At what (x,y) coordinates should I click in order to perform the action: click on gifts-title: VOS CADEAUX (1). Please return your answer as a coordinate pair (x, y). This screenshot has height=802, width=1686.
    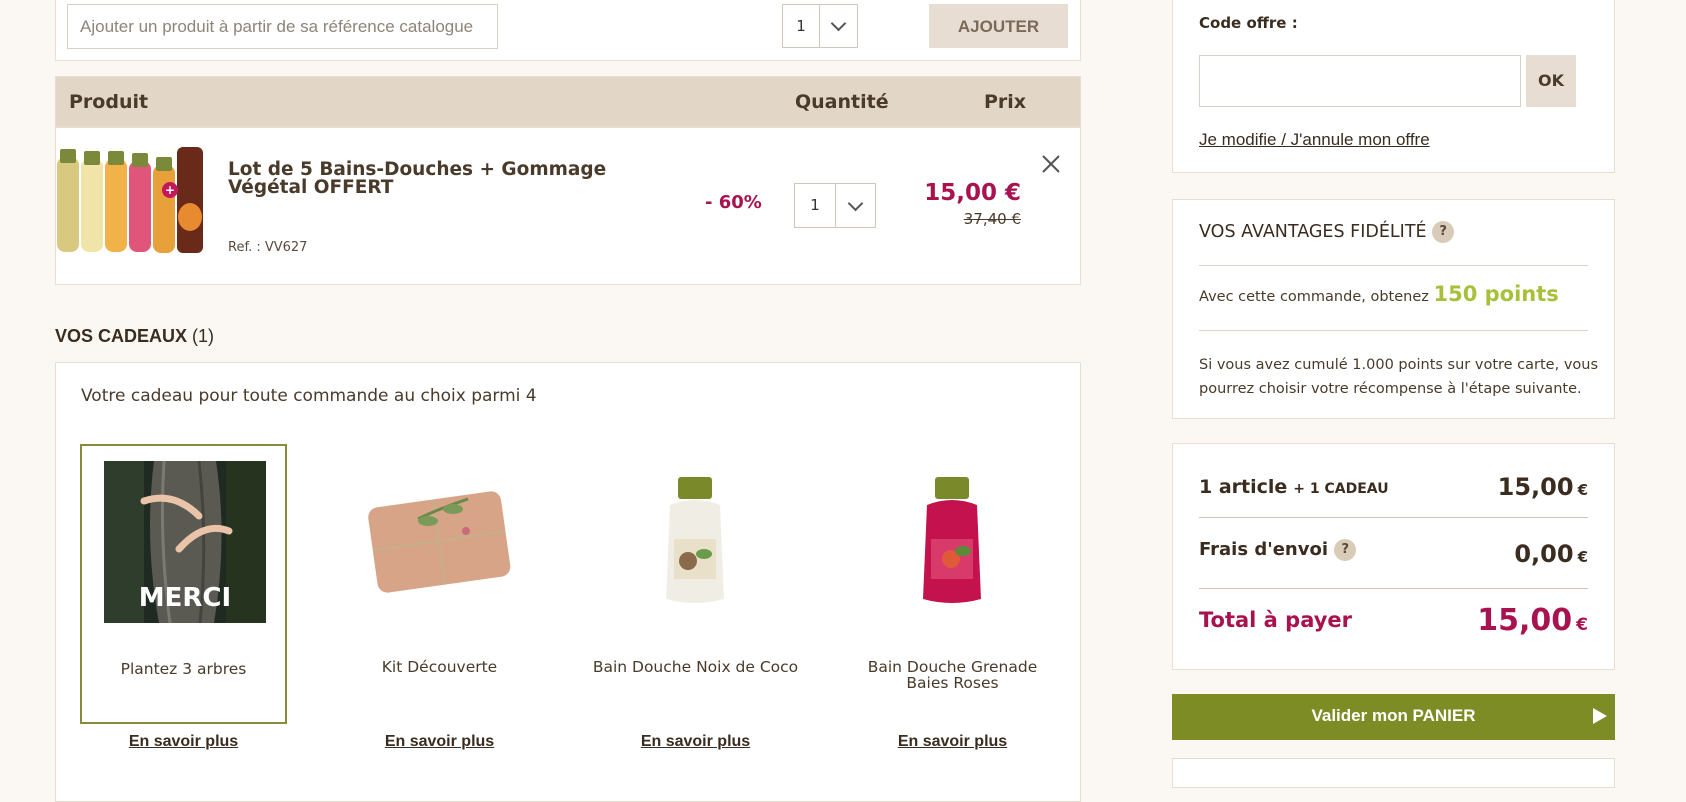
    Looking at the image, I should click on (134, 336).